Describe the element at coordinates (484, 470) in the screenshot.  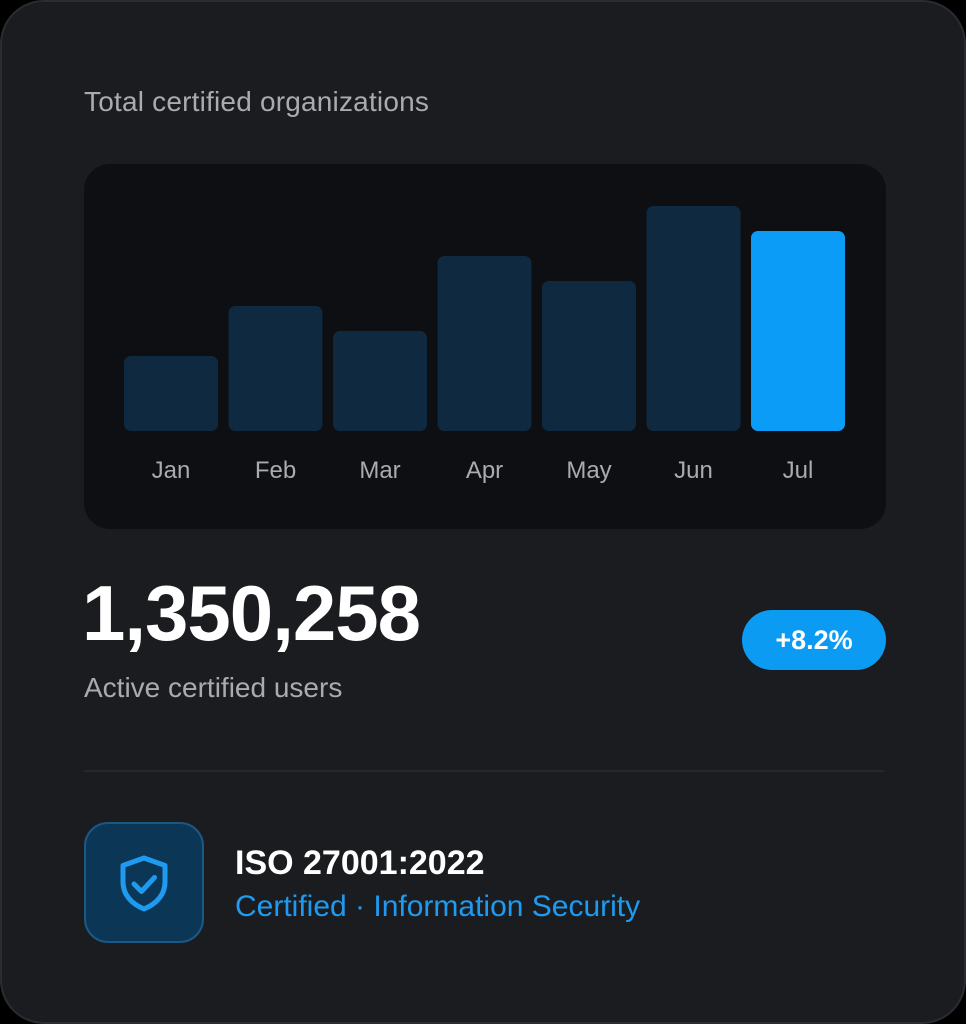
I see `tick-label-apr: Apr` at that location.